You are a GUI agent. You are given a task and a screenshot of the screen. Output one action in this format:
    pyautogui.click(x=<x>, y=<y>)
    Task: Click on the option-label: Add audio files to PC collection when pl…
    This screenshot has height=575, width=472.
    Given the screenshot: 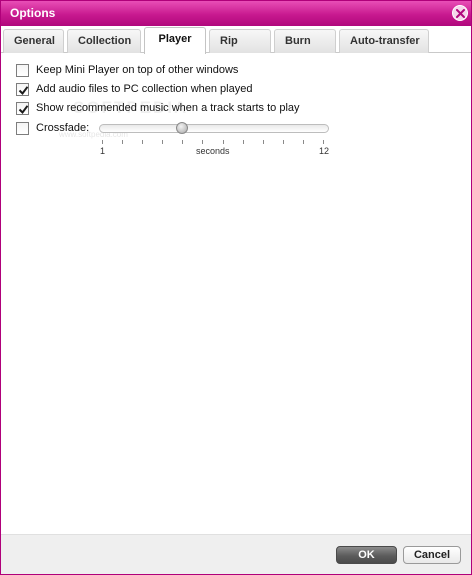 What is the action you would take?
    pyautogui.click(x=144, y=89)
    